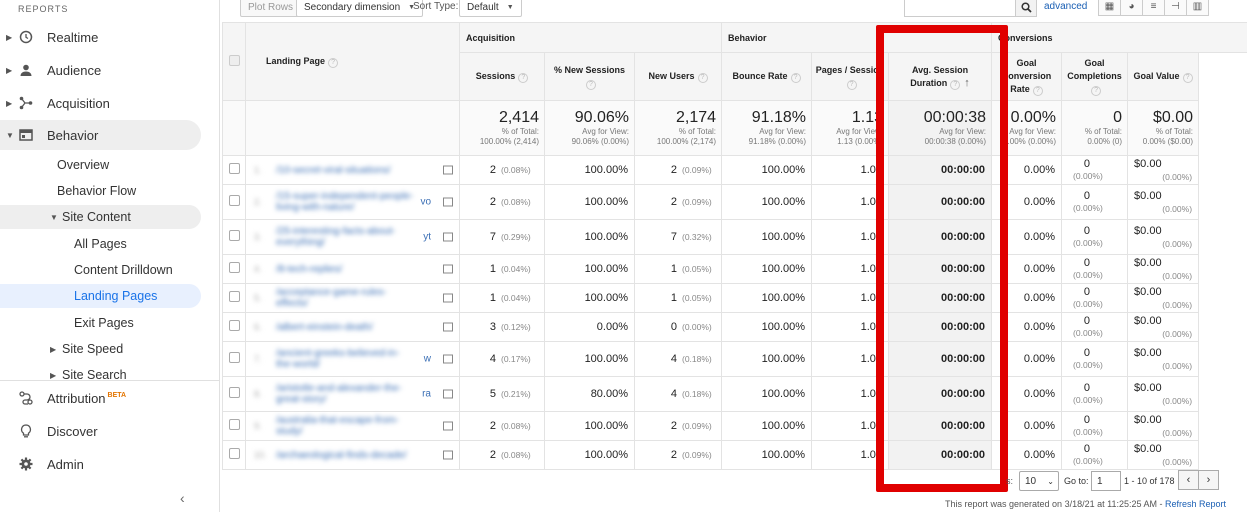 The width and height of the screenshot is (1247, 512). I want to click on new-users-header: New Users?, so click(678, 76).